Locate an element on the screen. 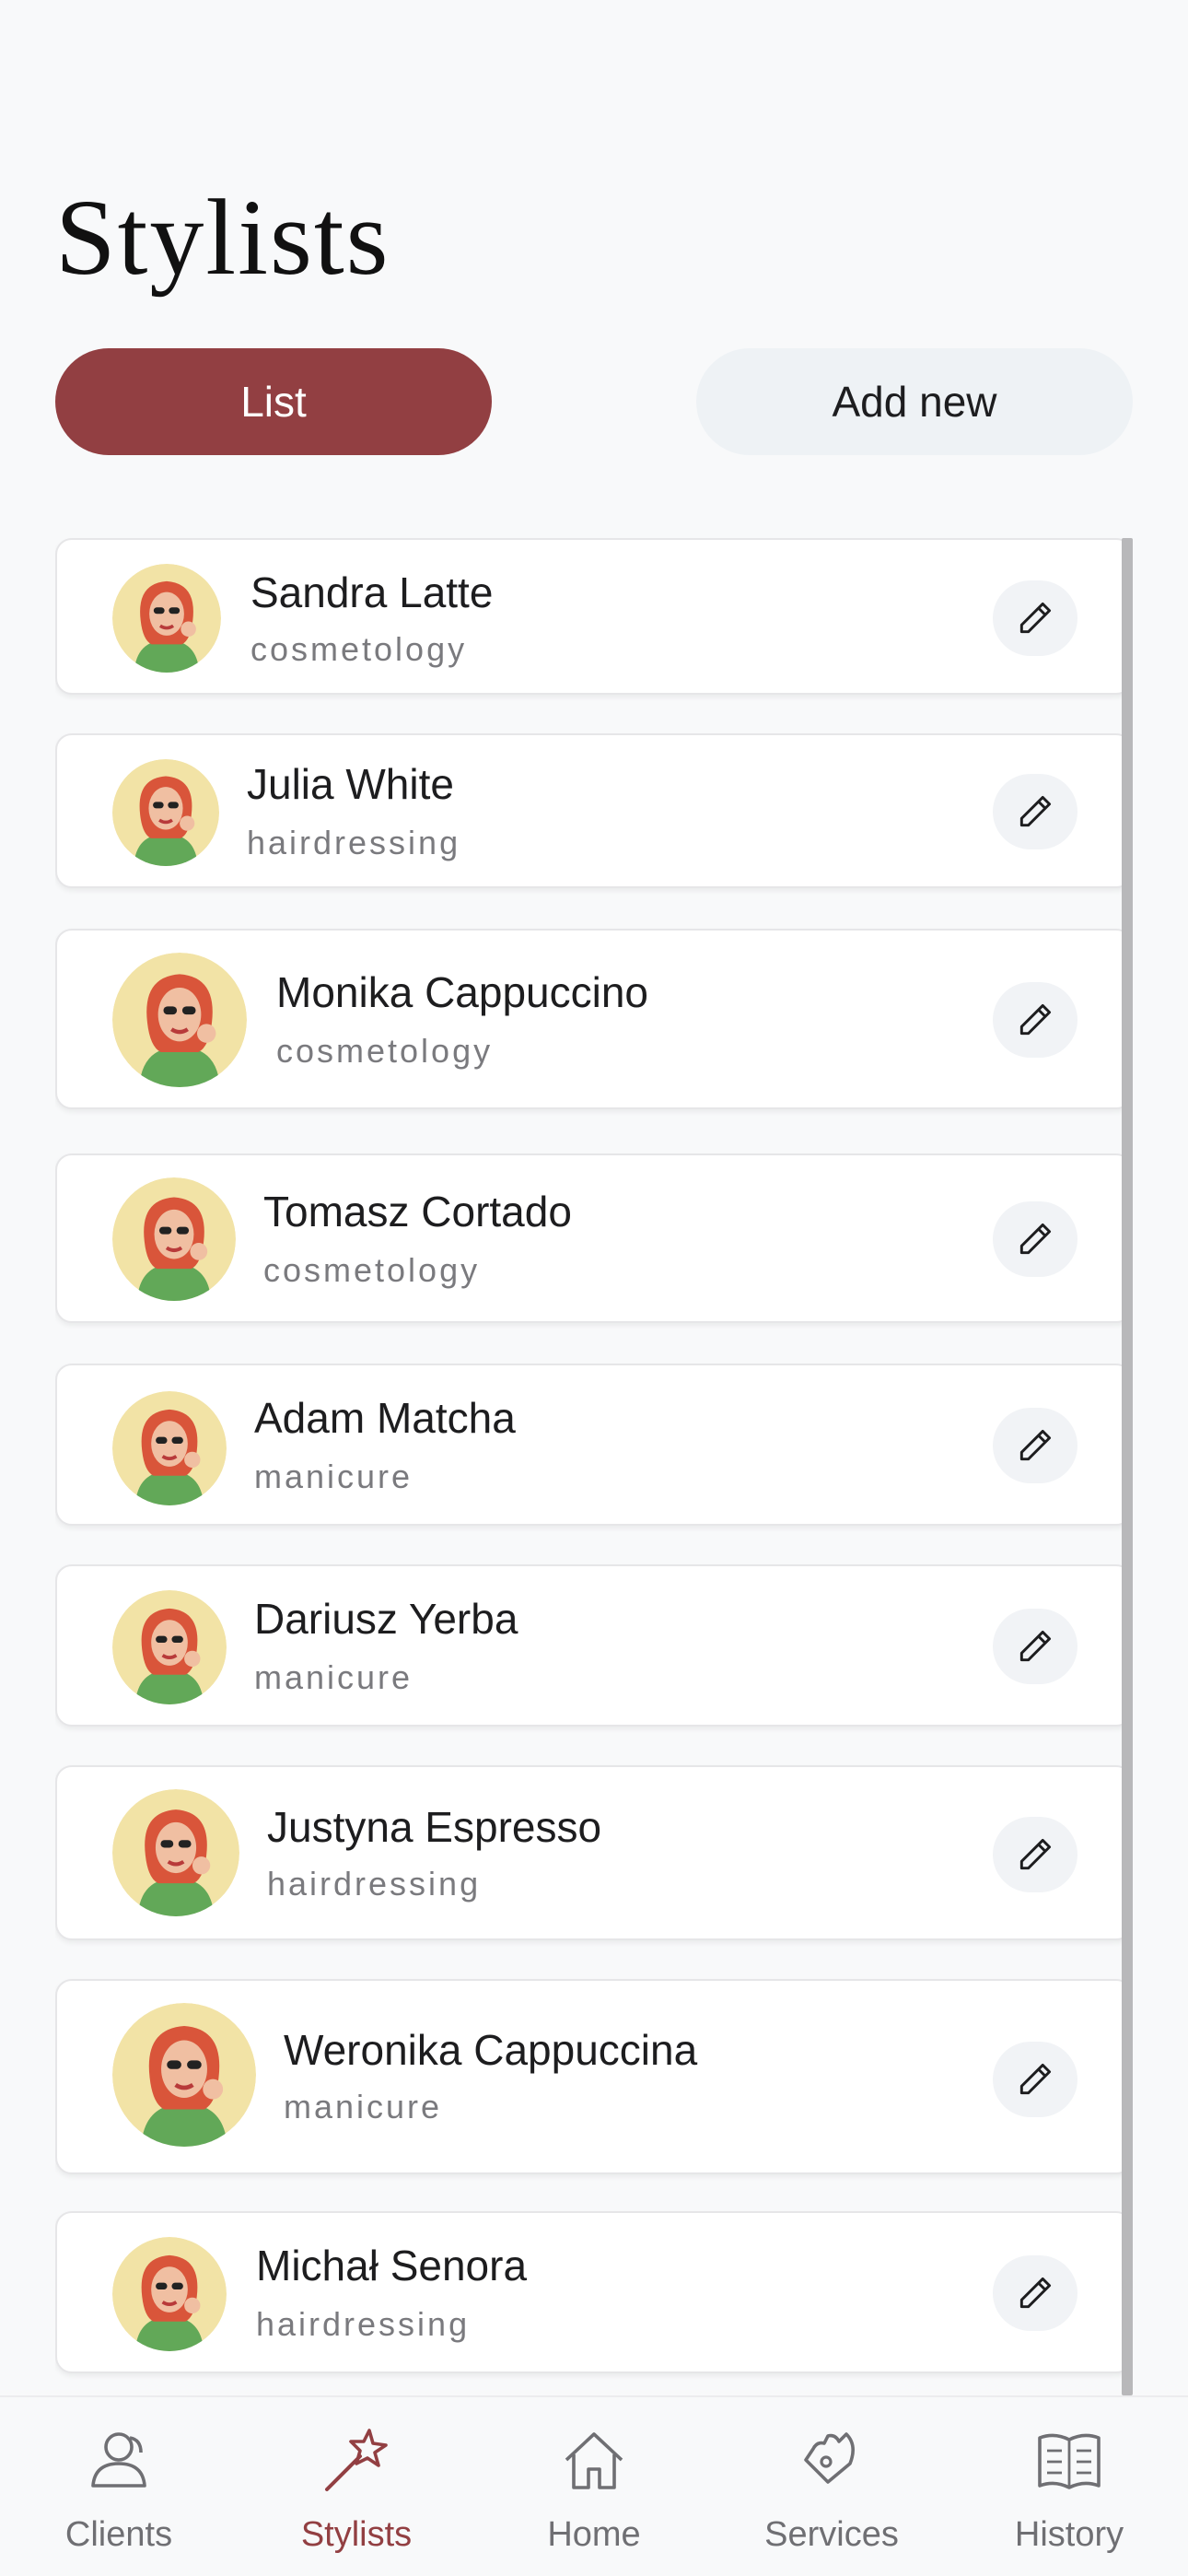 This screenshot has height=2576, width=1188. stylist-card: Weronika Cappuccina manicure is located at coordinates (594, 2076).